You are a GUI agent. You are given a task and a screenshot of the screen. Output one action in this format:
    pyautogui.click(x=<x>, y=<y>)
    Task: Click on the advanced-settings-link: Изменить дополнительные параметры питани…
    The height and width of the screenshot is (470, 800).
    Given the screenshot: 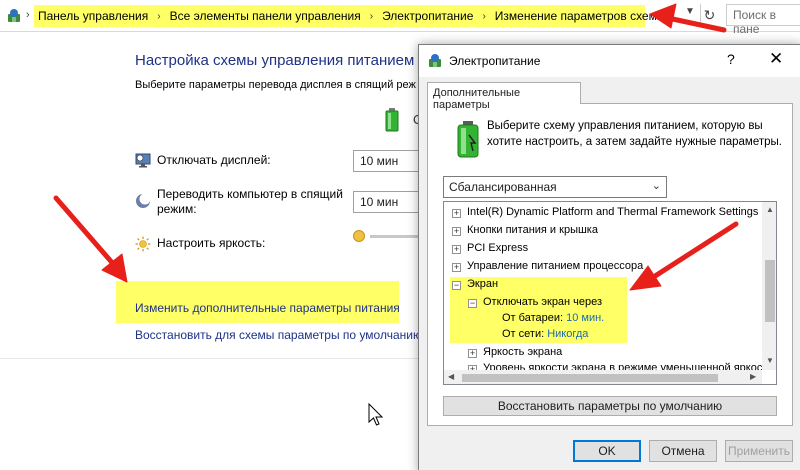 What is the action you would take?
    pyautogui.click(x=267, y=308)
    